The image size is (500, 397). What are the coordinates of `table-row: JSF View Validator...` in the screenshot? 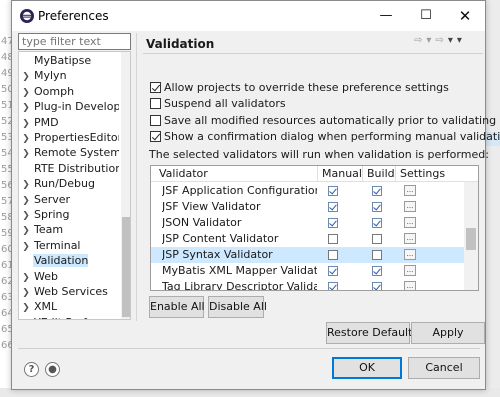 It's located at (308, 207).